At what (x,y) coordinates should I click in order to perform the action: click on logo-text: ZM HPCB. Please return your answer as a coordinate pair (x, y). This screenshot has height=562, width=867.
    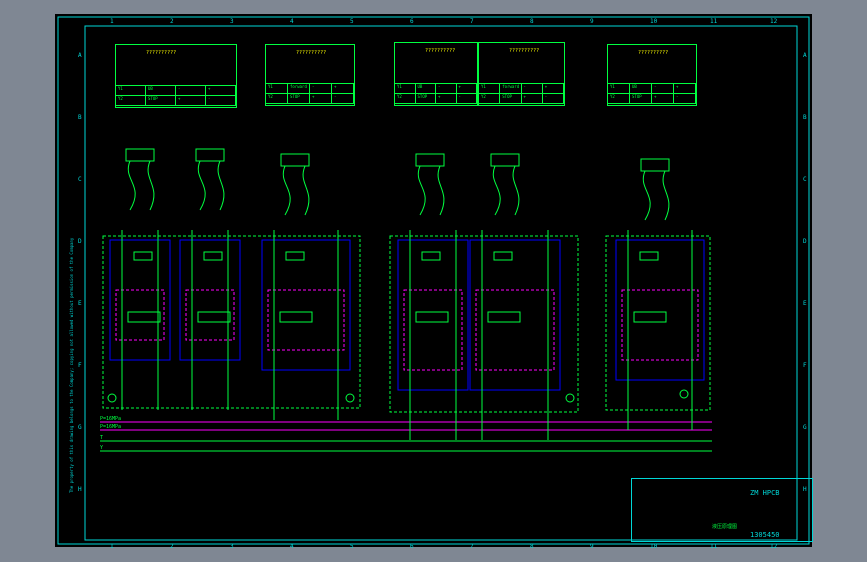
    Looking at the image, I should click on (765, 493).